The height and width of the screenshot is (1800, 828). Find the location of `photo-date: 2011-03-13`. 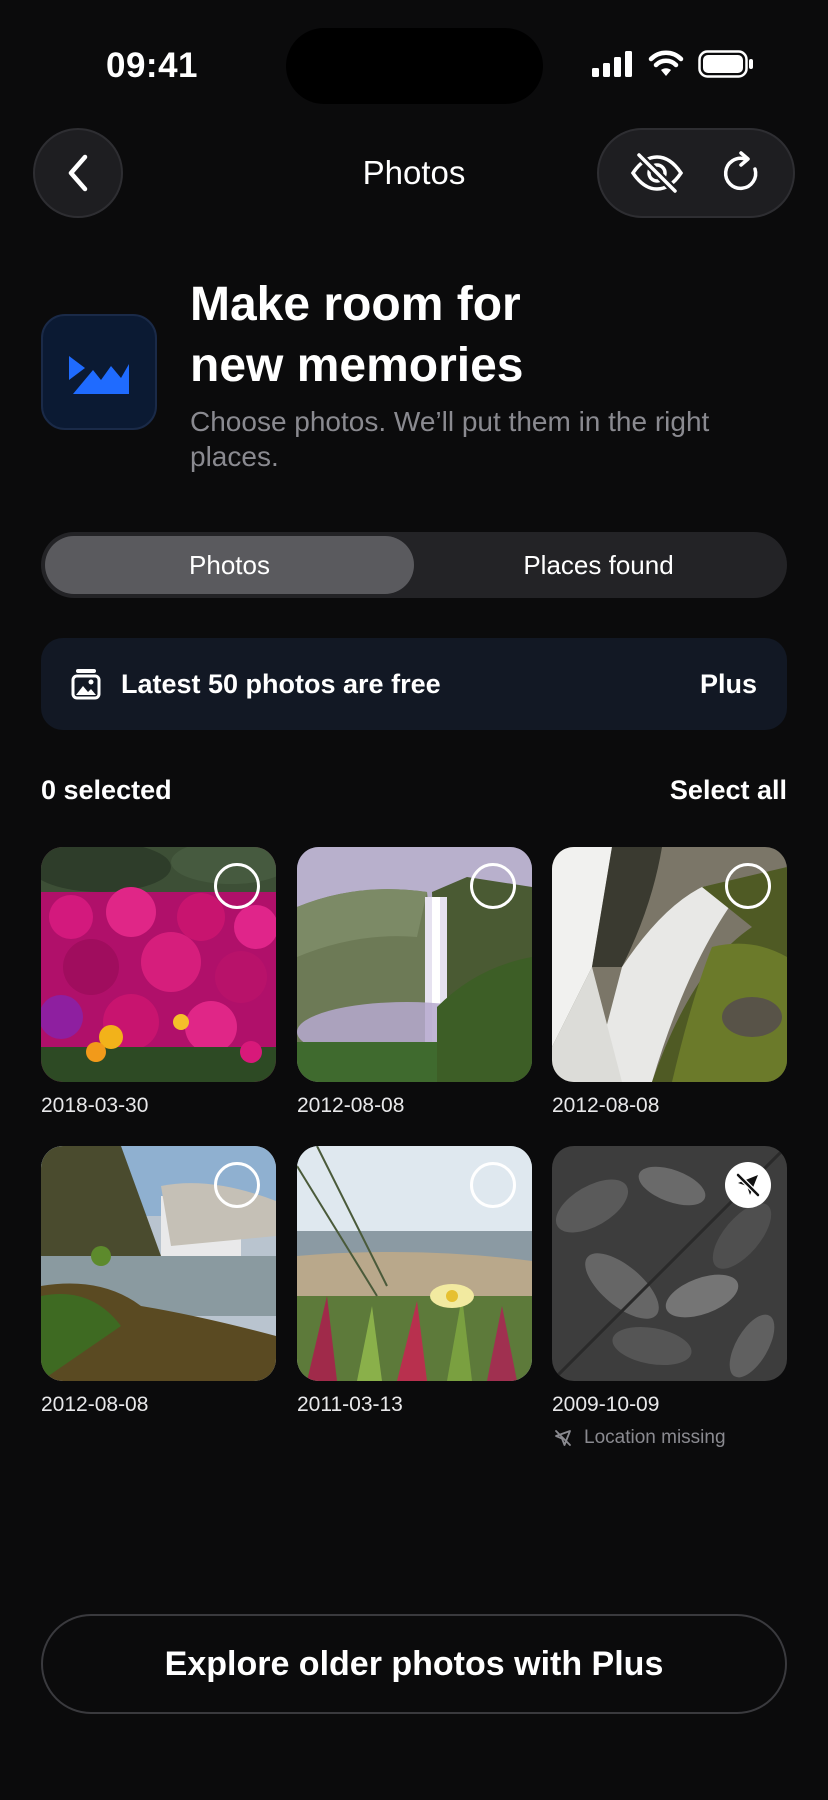

photo-date: 2011-03-13 is located at coordinates (350, 1404).